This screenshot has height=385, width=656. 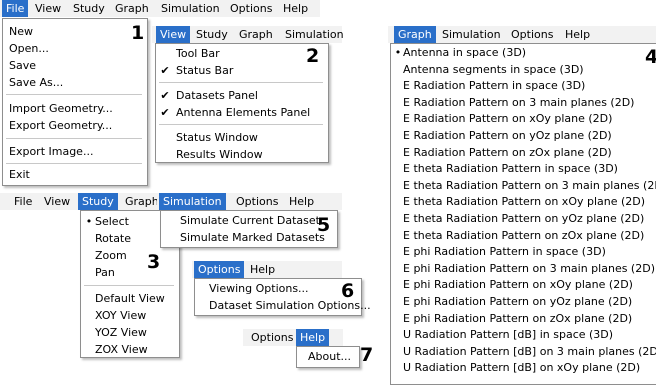 I want to click on menu-item-results-window: Results Window, so click(x=219, y=154).